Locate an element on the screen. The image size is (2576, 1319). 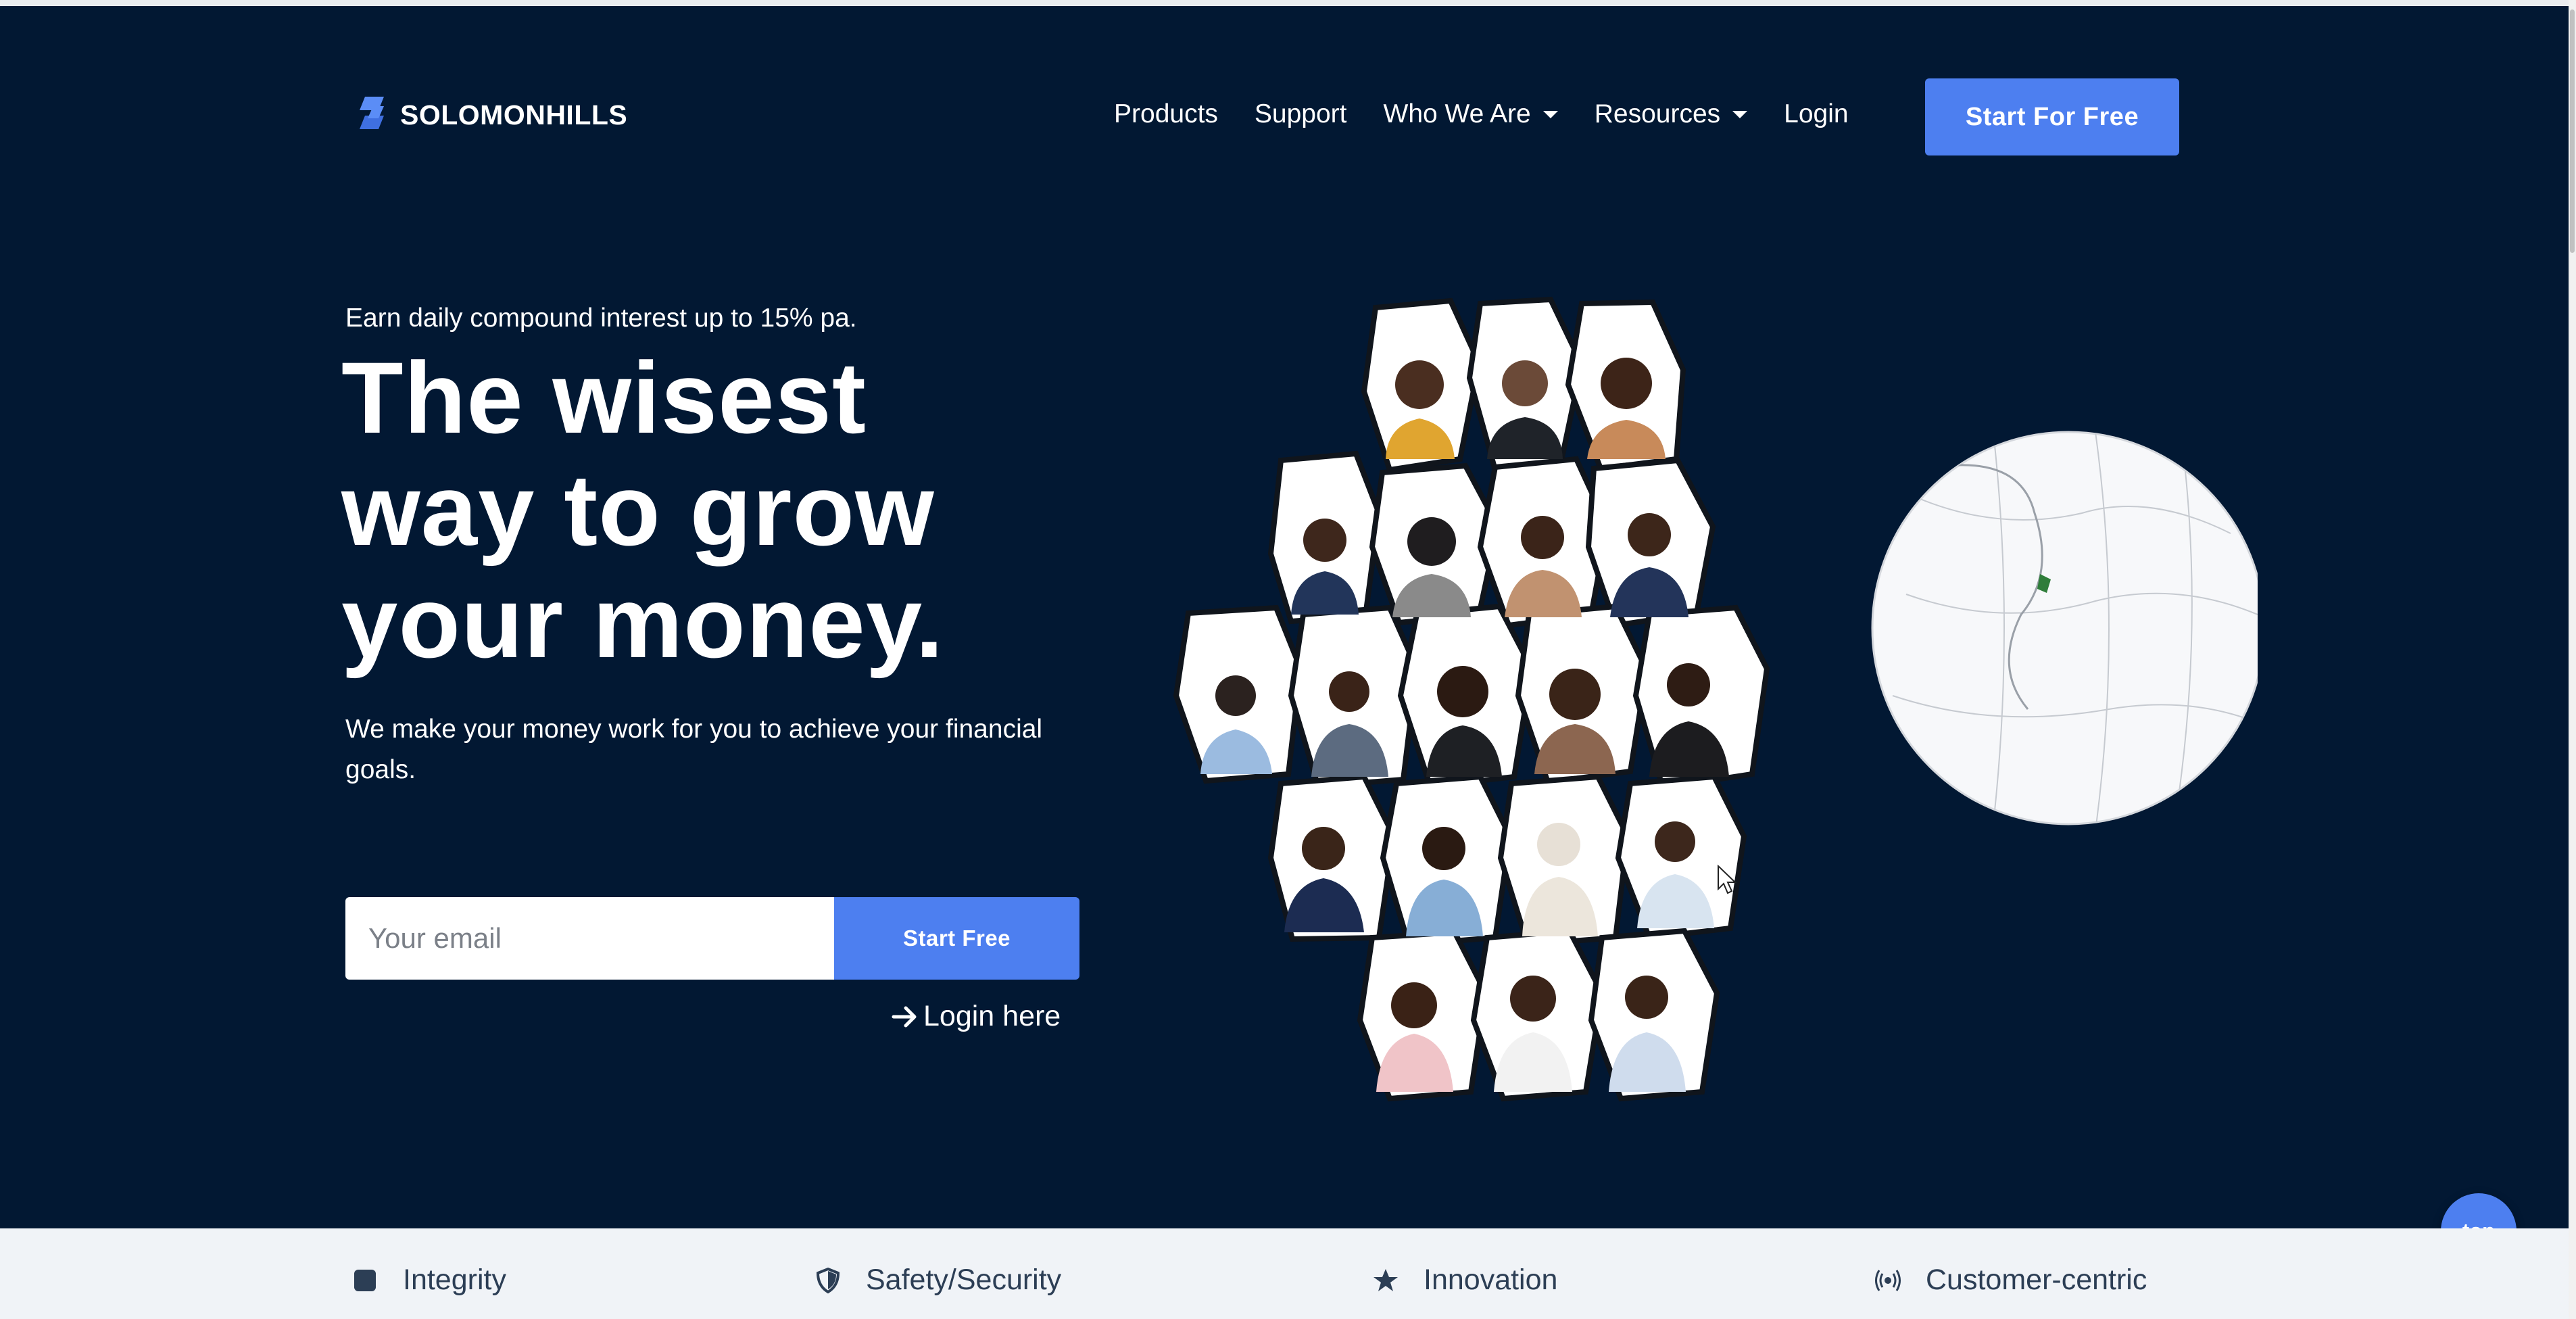
nav-login: Login is located at coordinates (1816, 114).